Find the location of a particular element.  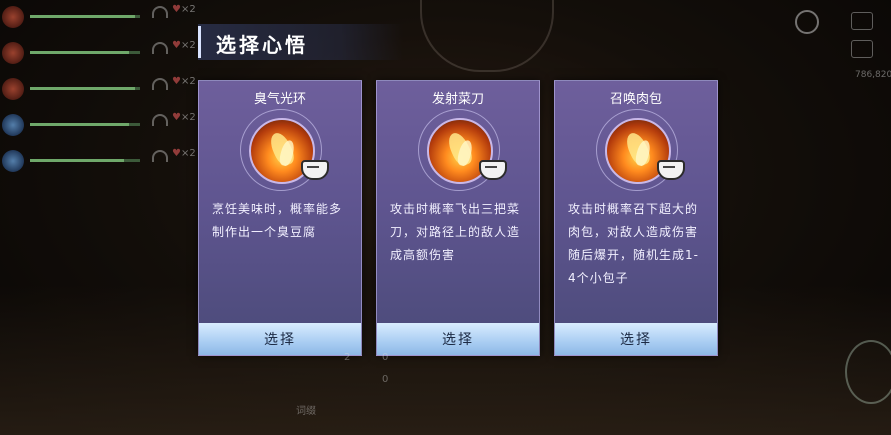

choice-card: 臭气光环 烹饪美味时，概率能多制作出一个臭豆腐 选择 is located at coordinates (280, 218).